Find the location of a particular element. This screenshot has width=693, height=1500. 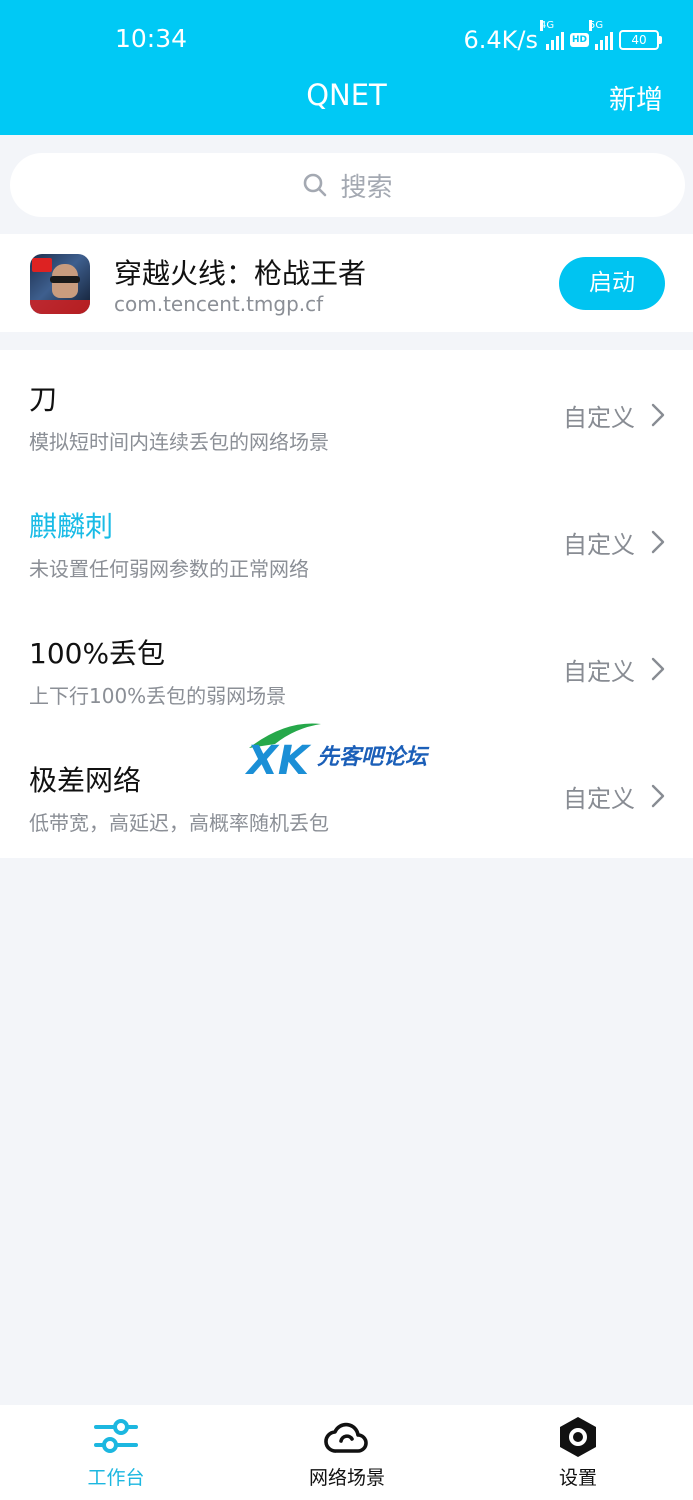

cloud-icon is located at coordinates (346, 1437).